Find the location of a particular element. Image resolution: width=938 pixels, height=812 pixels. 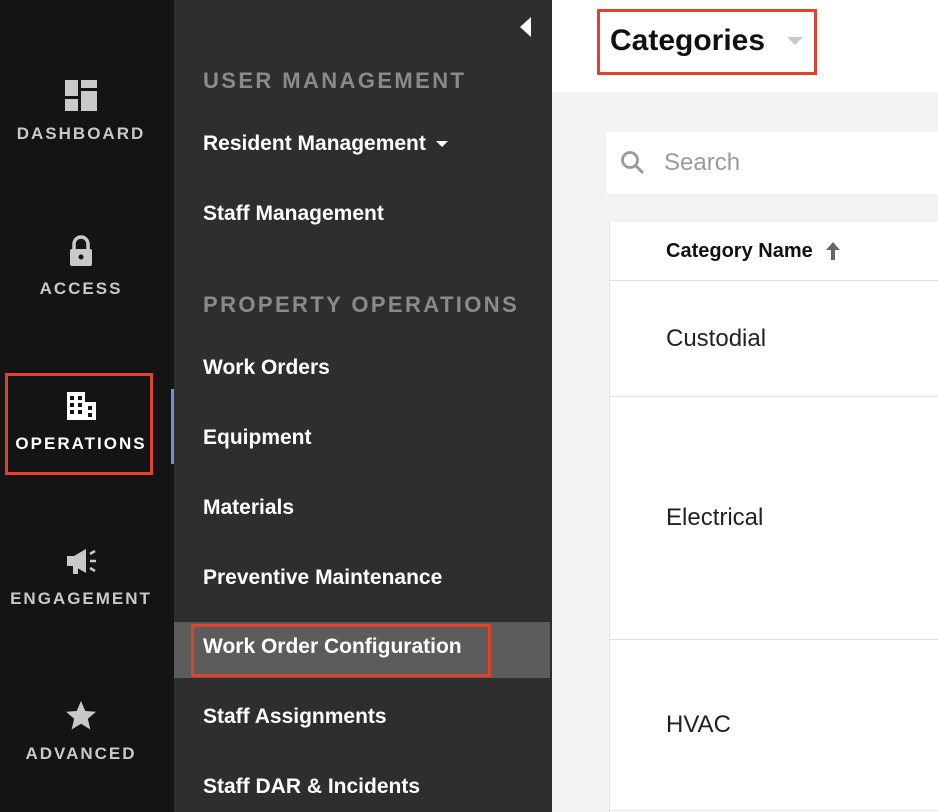

table-row: Custodial is located at coordinates (774, 339).